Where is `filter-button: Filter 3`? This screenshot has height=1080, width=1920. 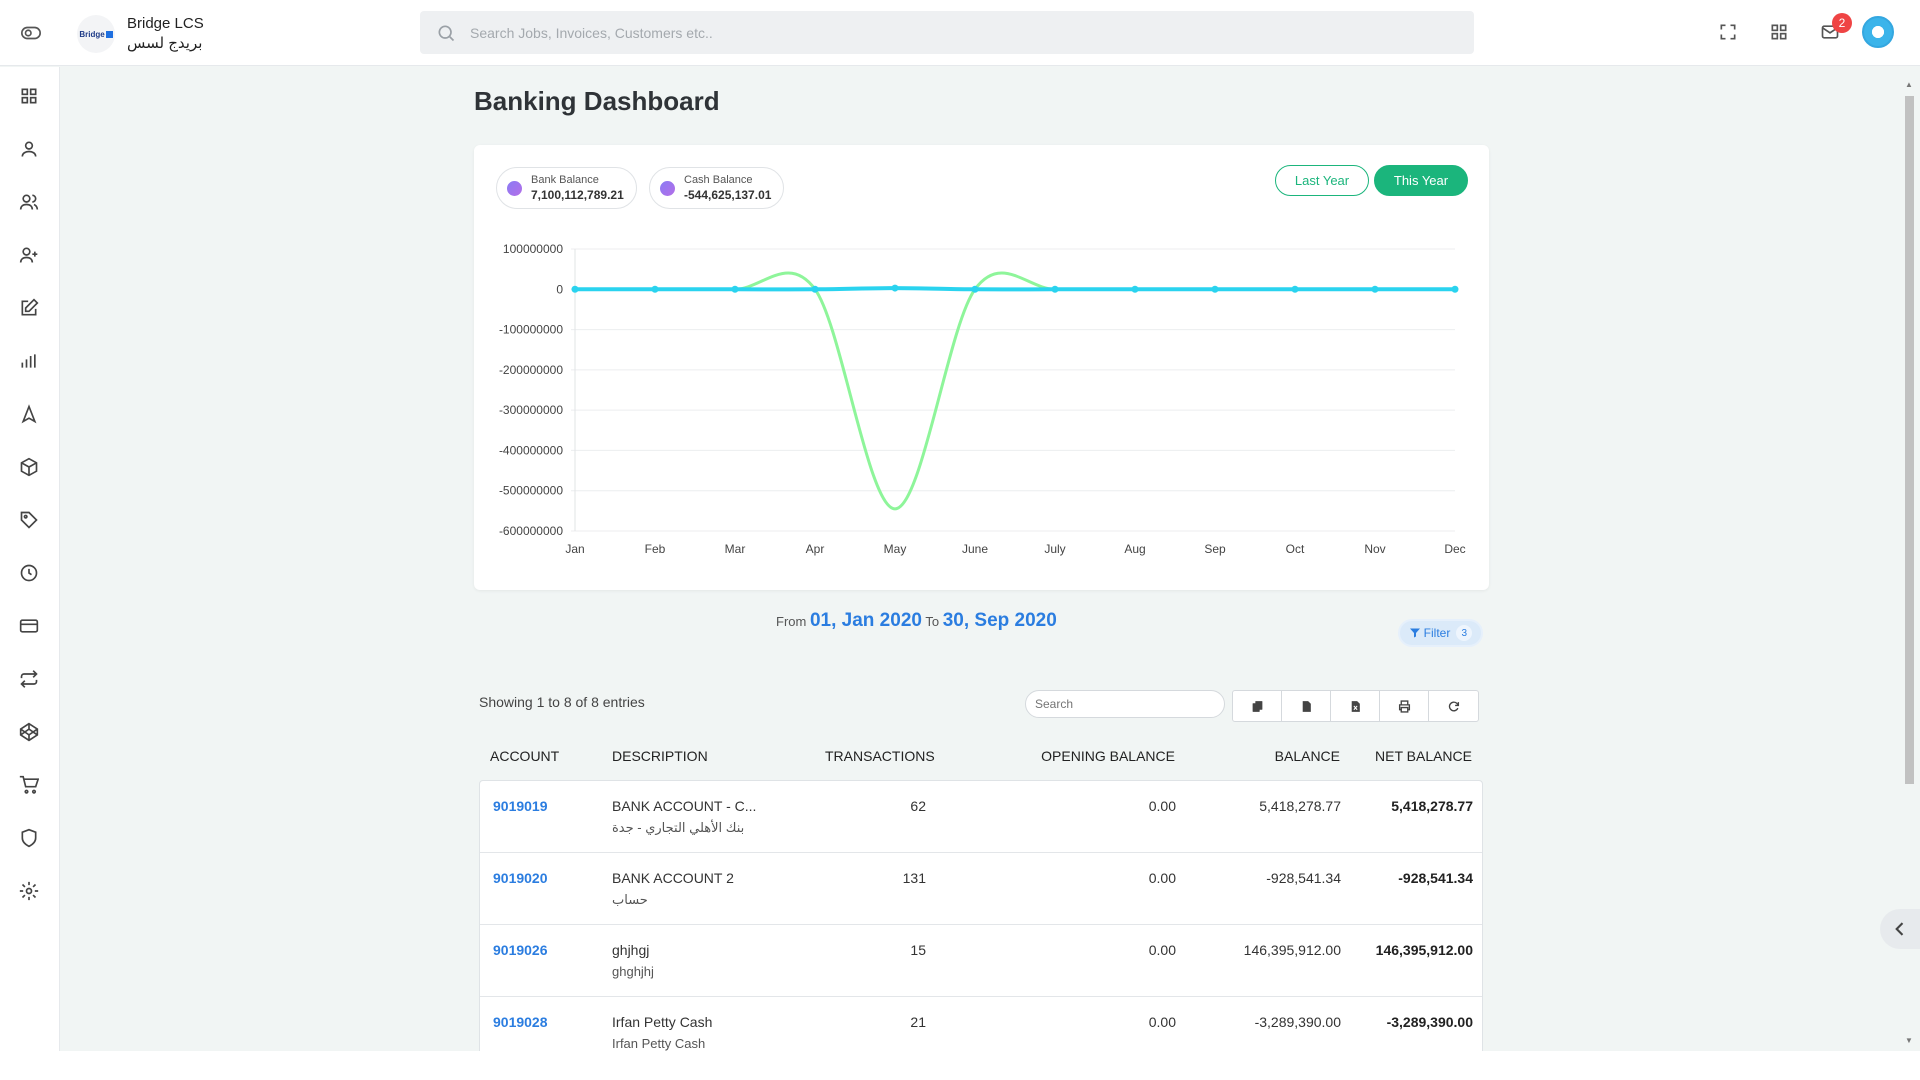 filter-button: Filter 3 is located at coordinates (1440, 633).